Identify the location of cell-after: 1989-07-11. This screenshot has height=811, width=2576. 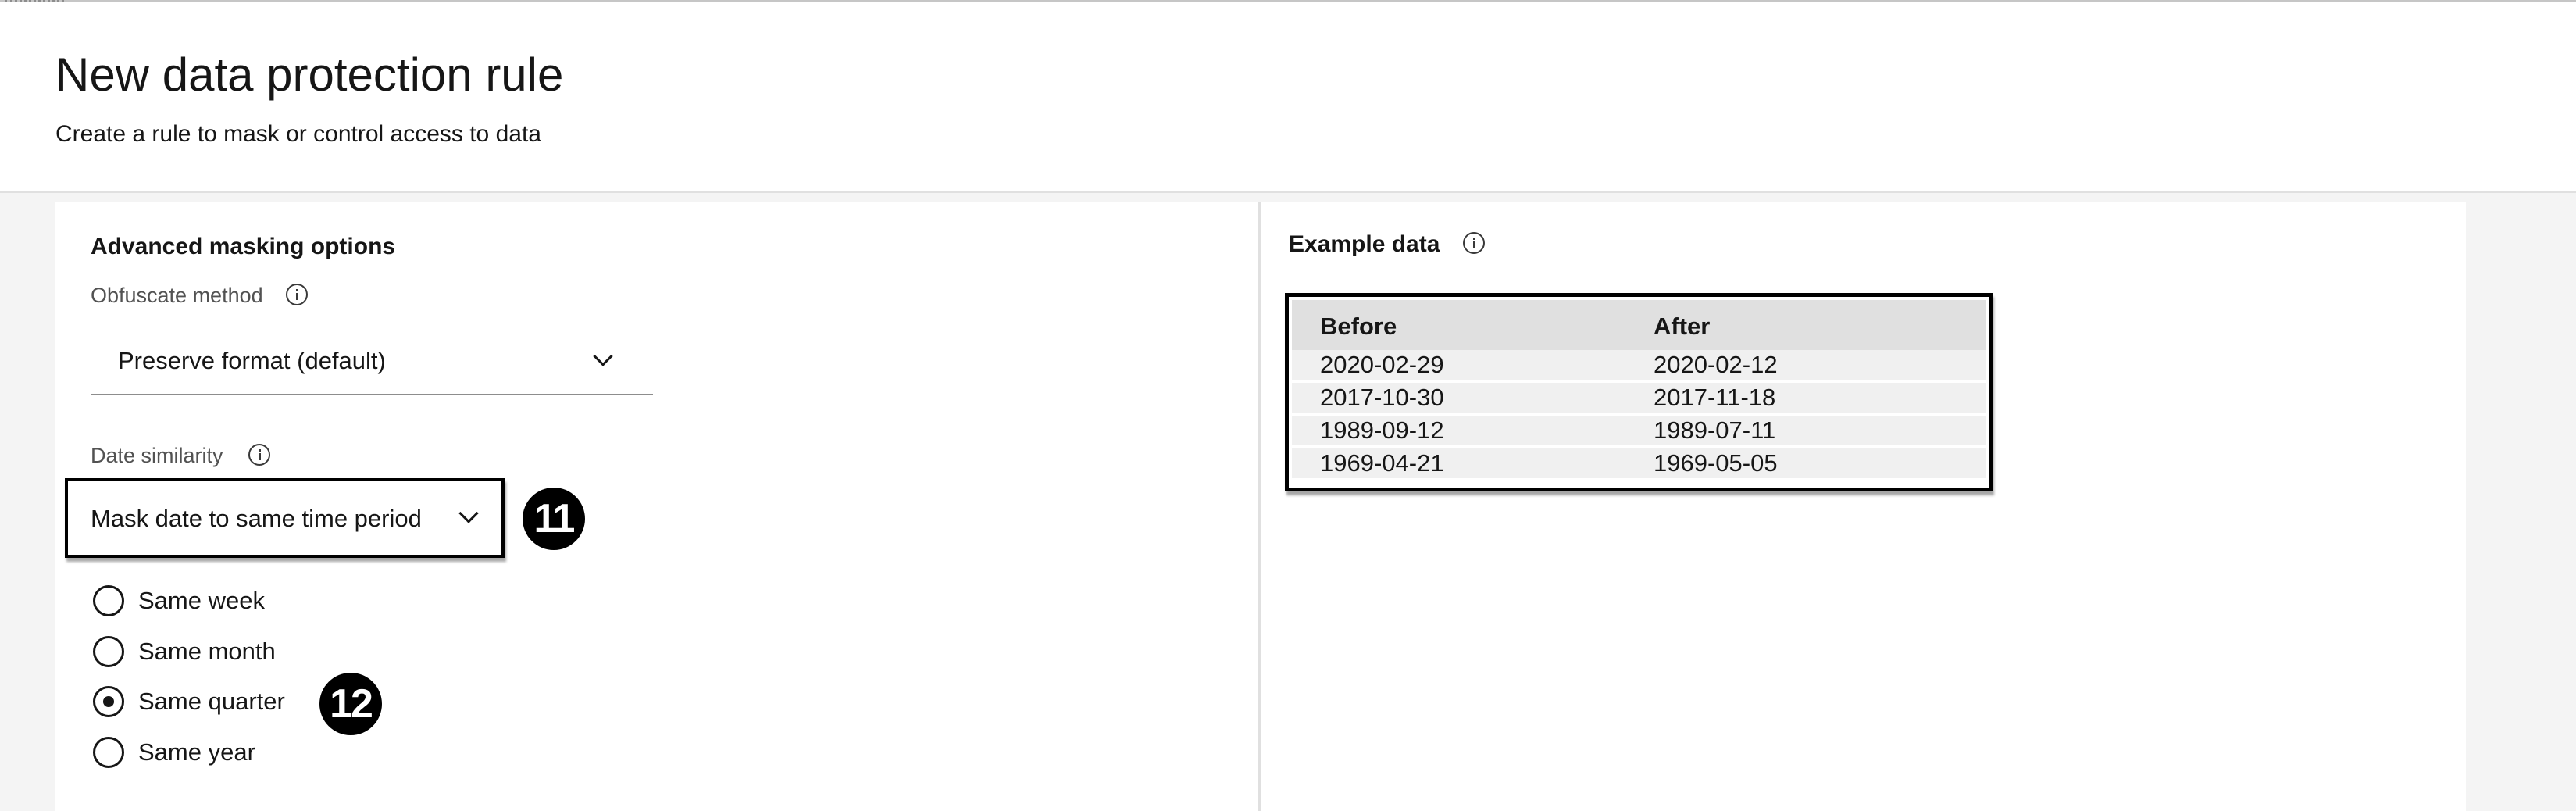
(1715, 430).